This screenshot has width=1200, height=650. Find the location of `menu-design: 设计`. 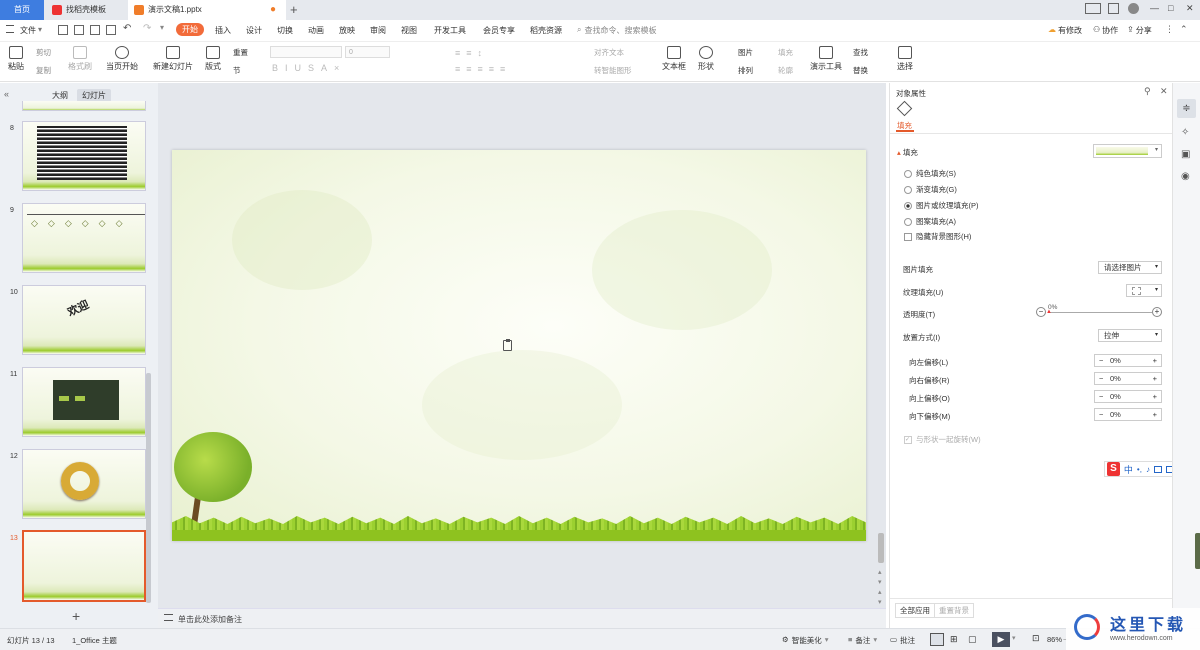

menu-design: 设计 is located at coordinates (254, 30).